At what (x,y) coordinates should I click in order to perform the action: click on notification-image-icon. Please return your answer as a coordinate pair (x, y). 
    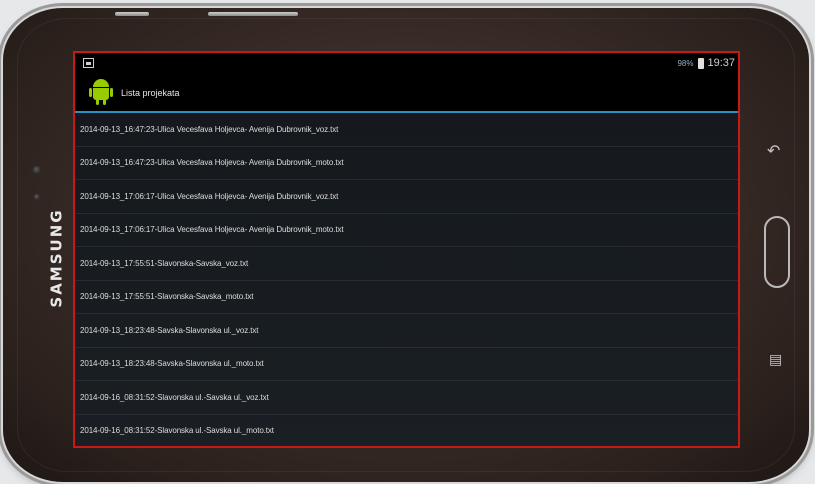
    Looking at the image, I should click on (88, 63).